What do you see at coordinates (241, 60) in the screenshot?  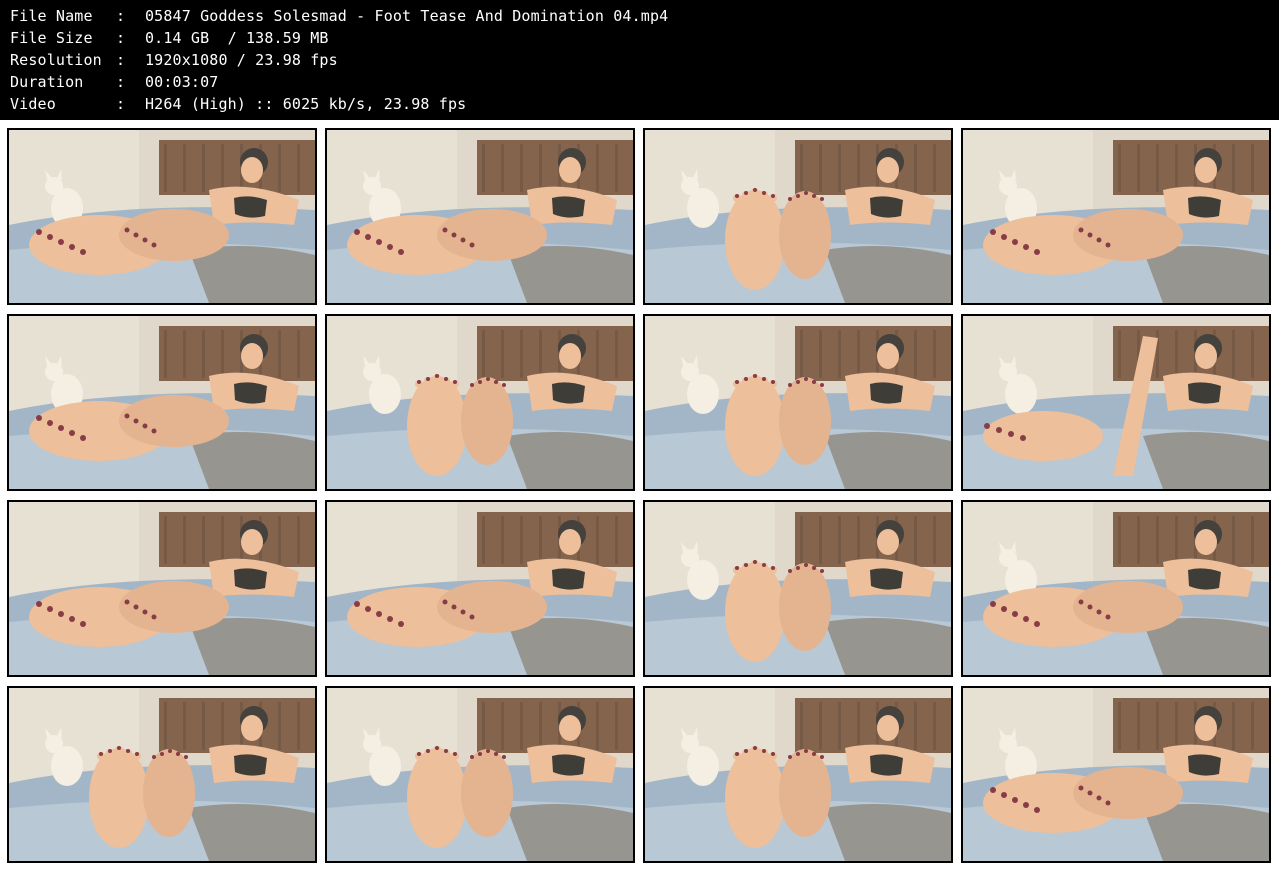 I see `resolution-value: 1920x1080 / 23.98 fps` at bounding box center [241, 60].